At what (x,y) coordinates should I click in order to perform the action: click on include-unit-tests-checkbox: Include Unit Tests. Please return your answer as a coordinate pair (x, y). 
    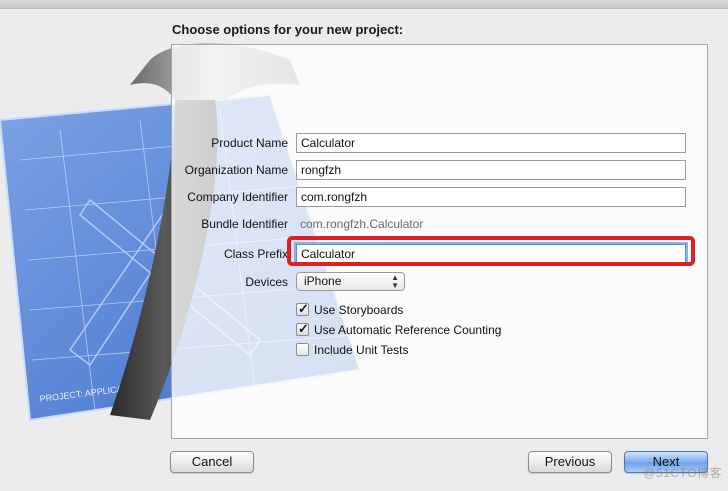
    Looking at the image, I should click on (486, 350).